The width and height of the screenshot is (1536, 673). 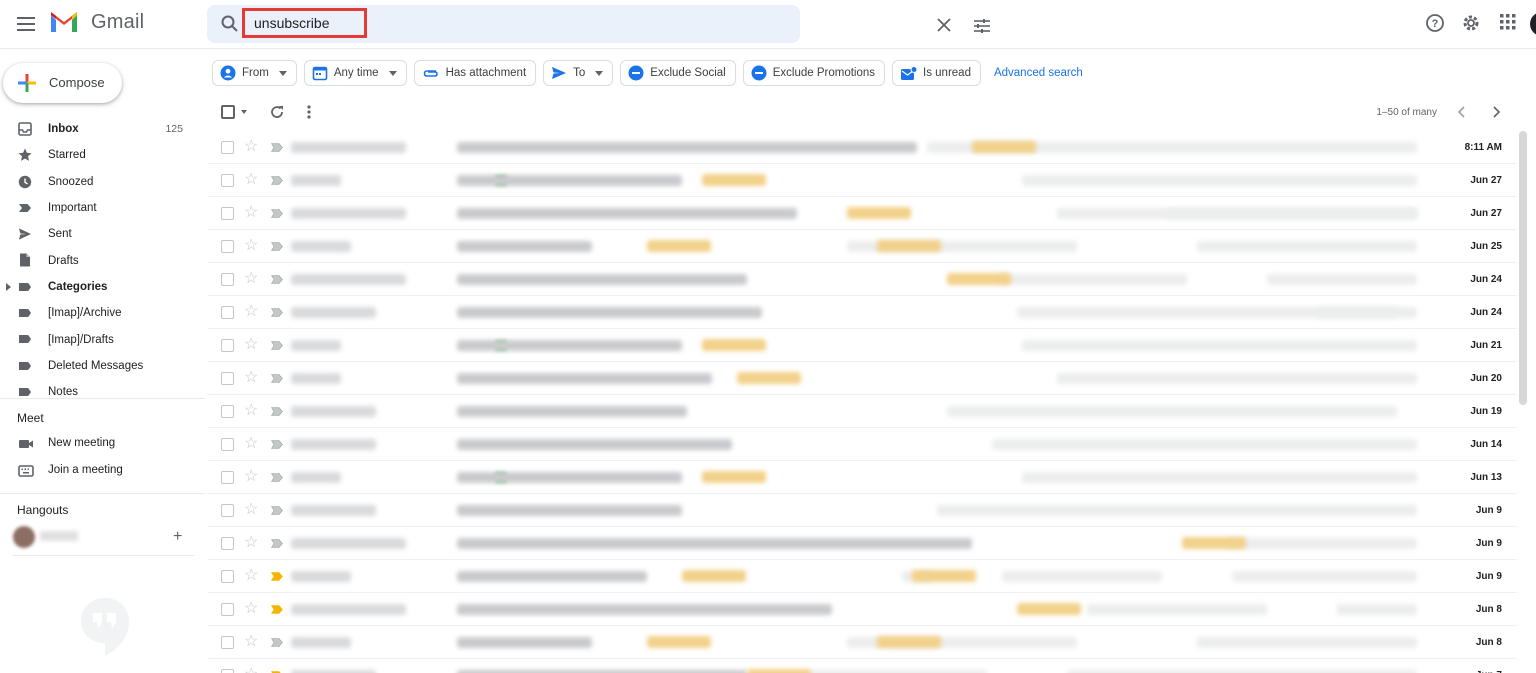 I want to click on sidebar-item-starred: Starred, so click(x=97, y=155).